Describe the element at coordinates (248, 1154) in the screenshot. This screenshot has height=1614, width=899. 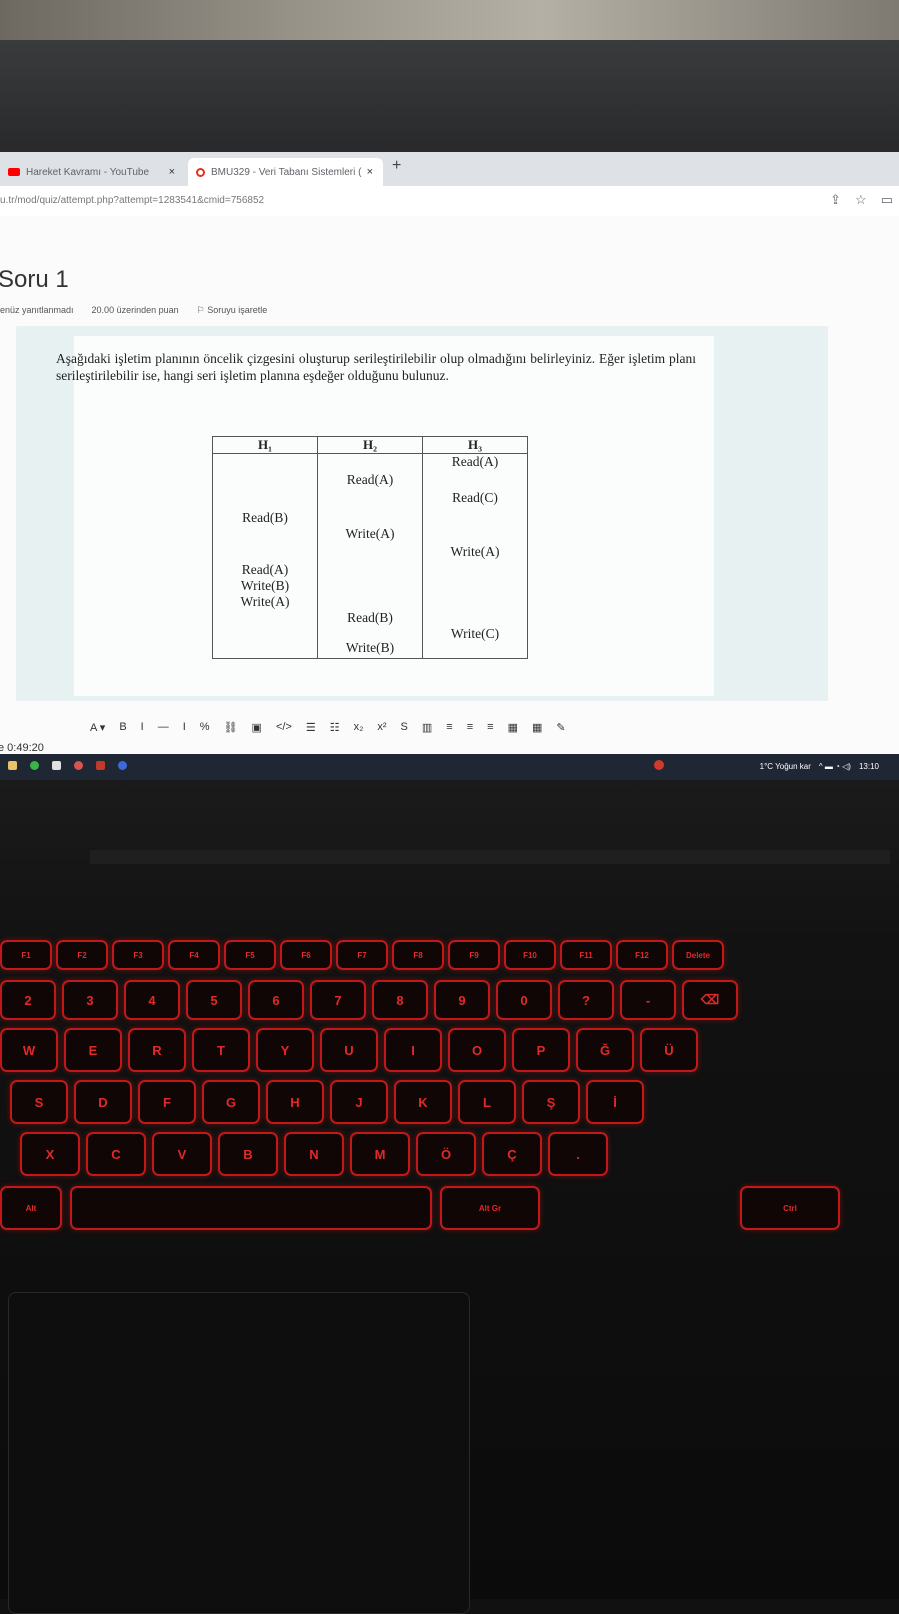
I see `key: B` at that location.